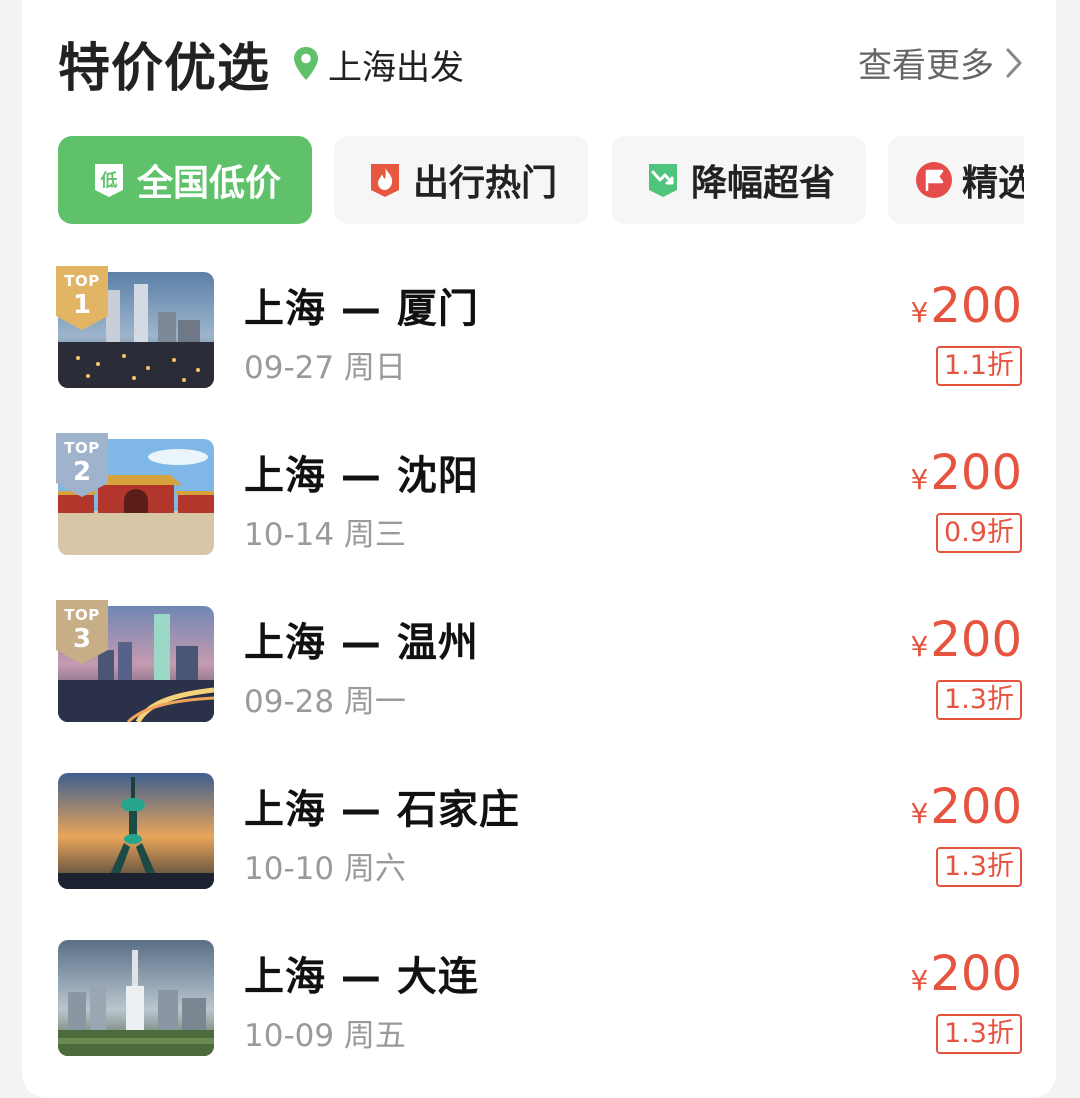 Image resolution: width=1080 pixels, height=1098 pixels. I want to click on route-title: 上海 — 厦门, so click(361, 309).